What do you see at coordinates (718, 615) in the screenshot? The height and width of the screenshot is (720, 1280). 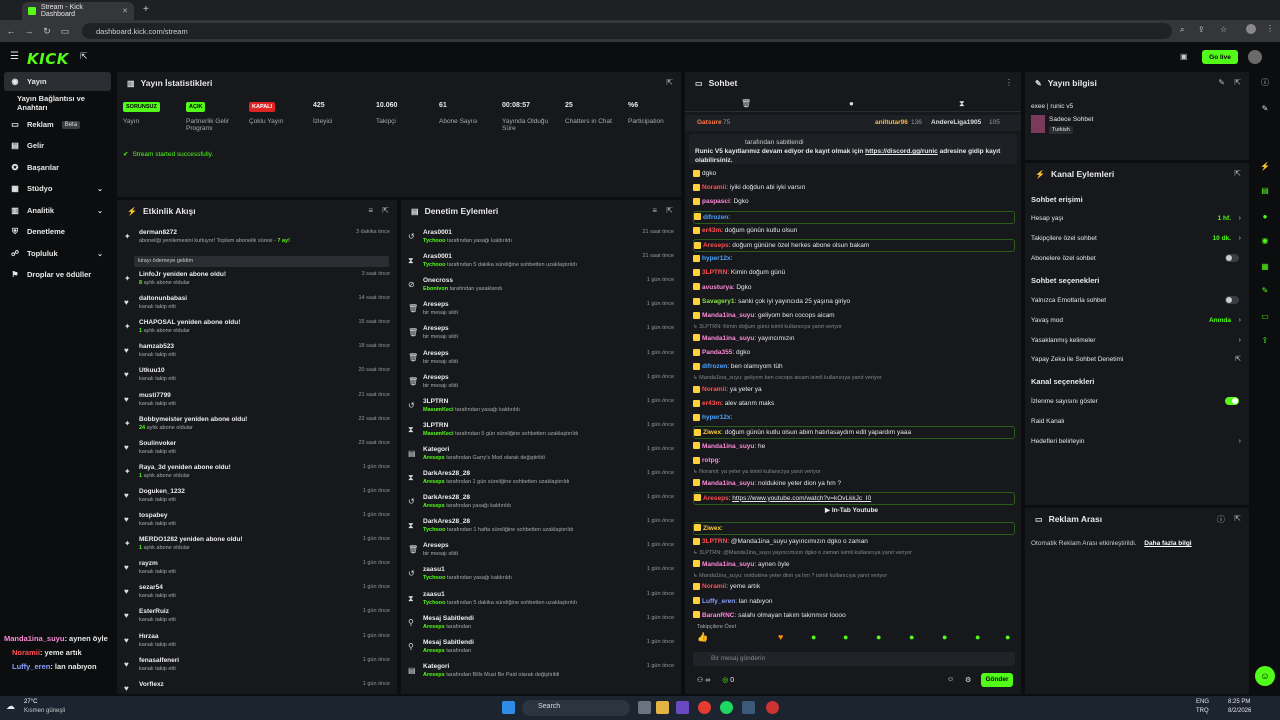 I see `chat-username: BaranRNC` at bounding box center [718, 615].